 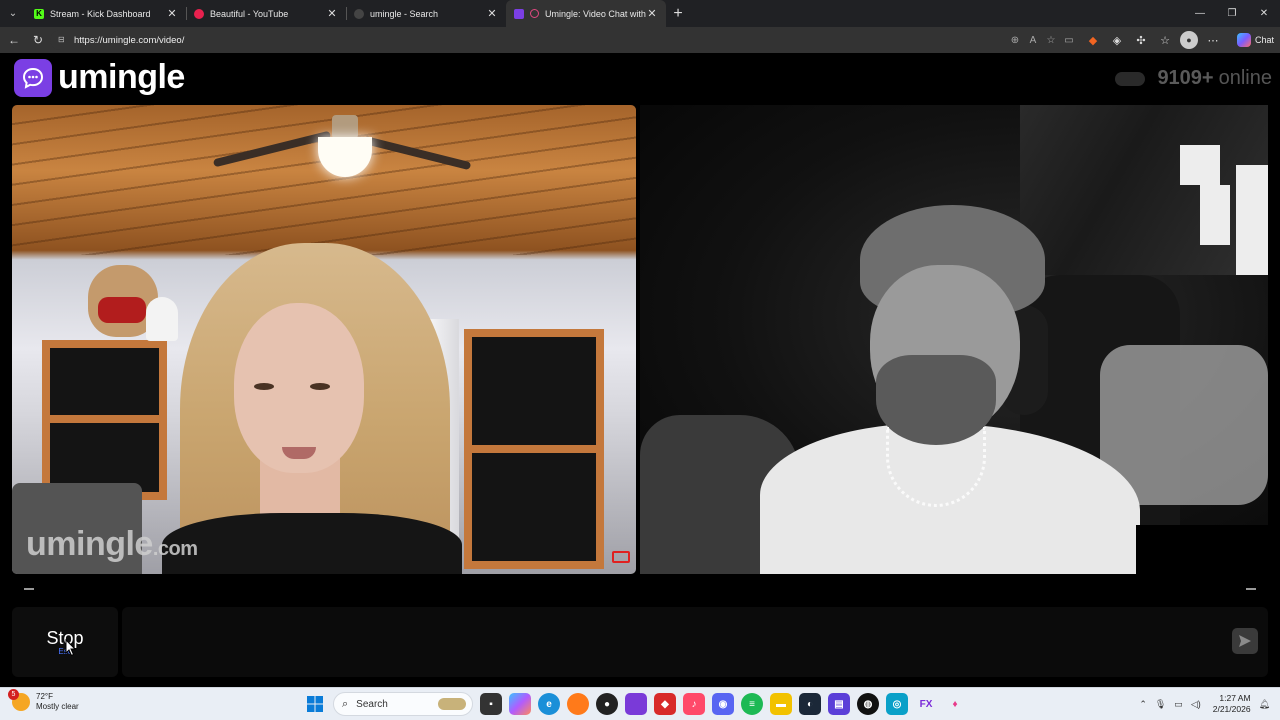 What do you see at coordinates (129, 40) in the screenshot?
I see `url-text: https://umingle.com/video/` at bounding box center [129, 40].